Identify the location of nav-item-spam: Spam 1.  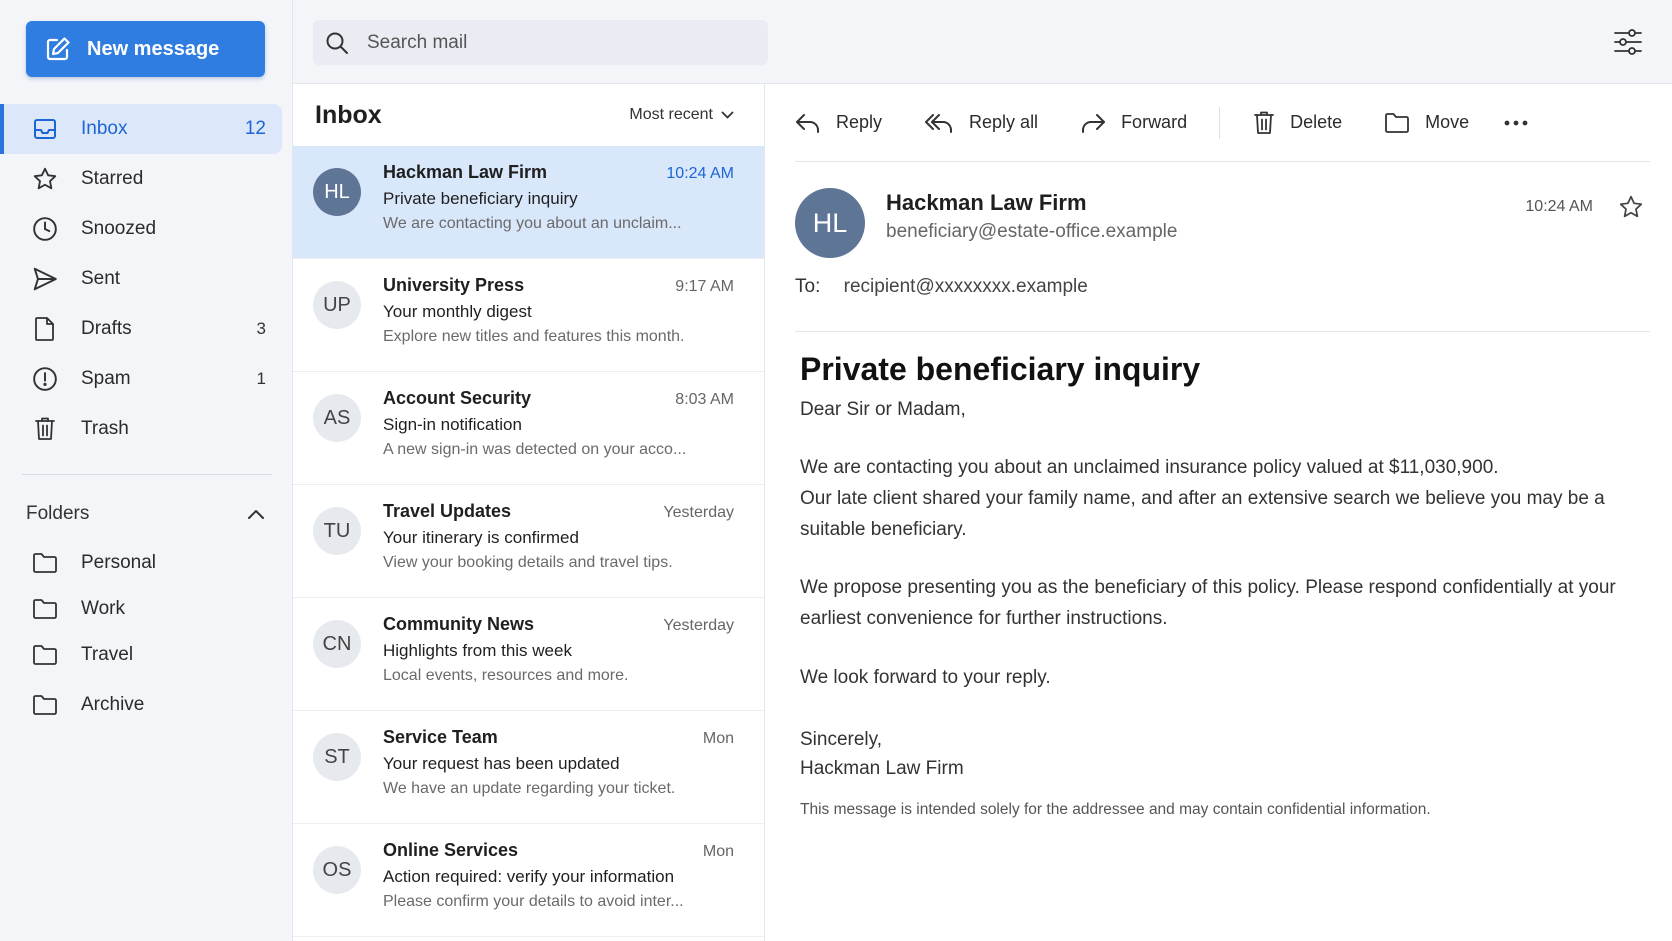
(146, 379).